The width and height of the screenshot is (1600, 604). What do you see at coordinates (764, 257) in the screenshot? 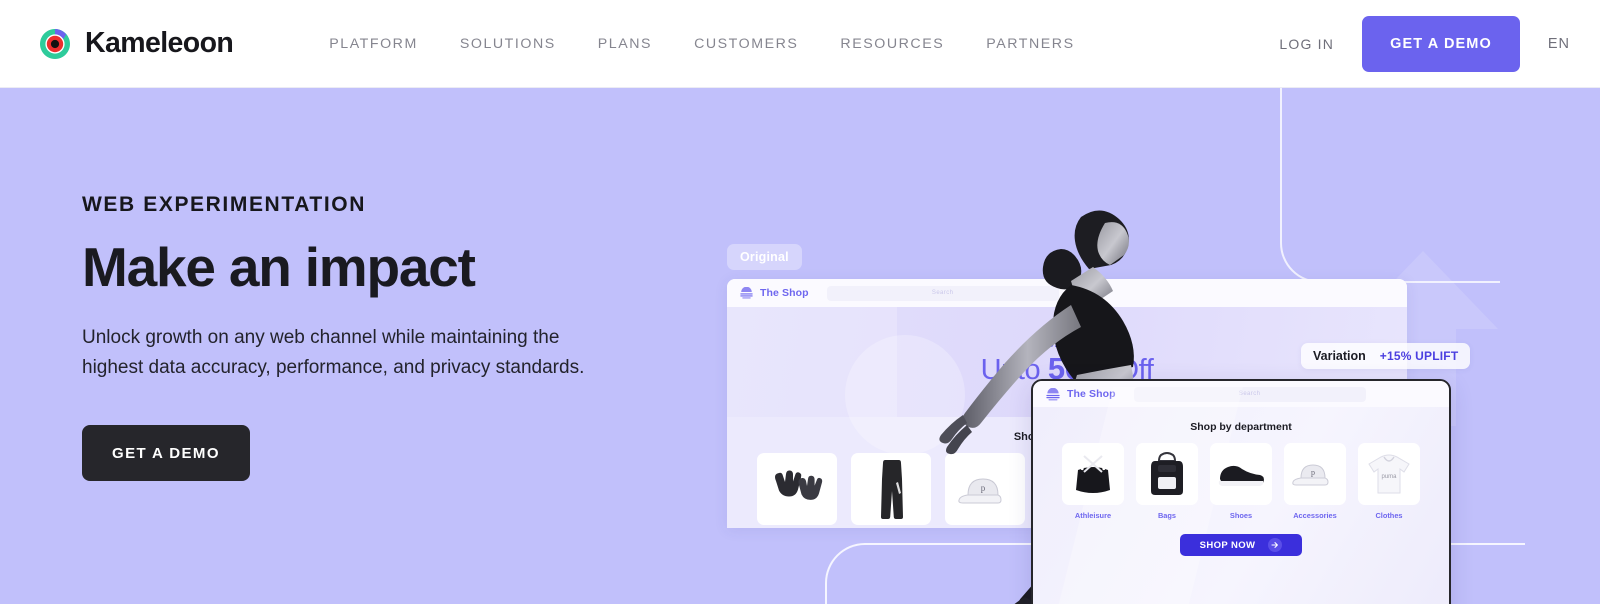
I see `original-badge: Original` at bounding box center [764, 257].